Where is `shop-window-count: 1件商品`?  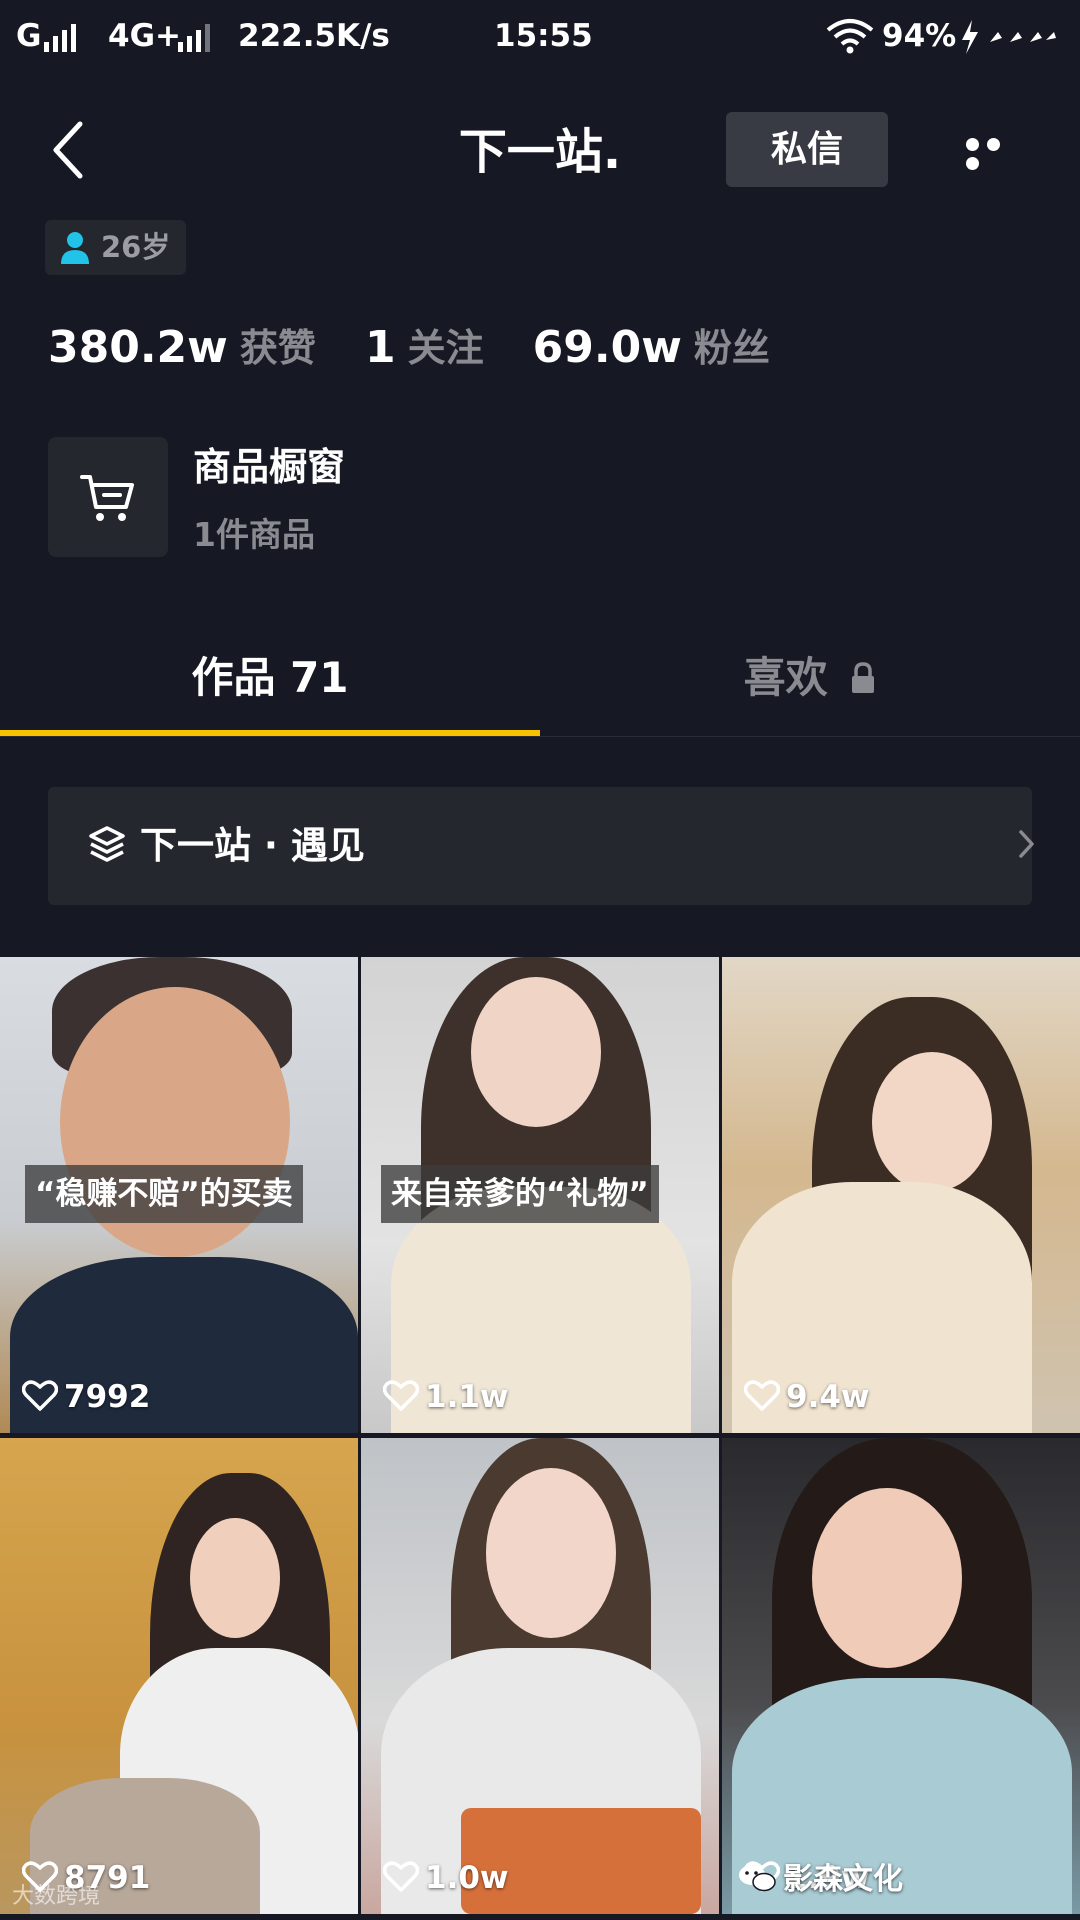
shop-window-count: 1件商品 is located at coordinates (254, 534).